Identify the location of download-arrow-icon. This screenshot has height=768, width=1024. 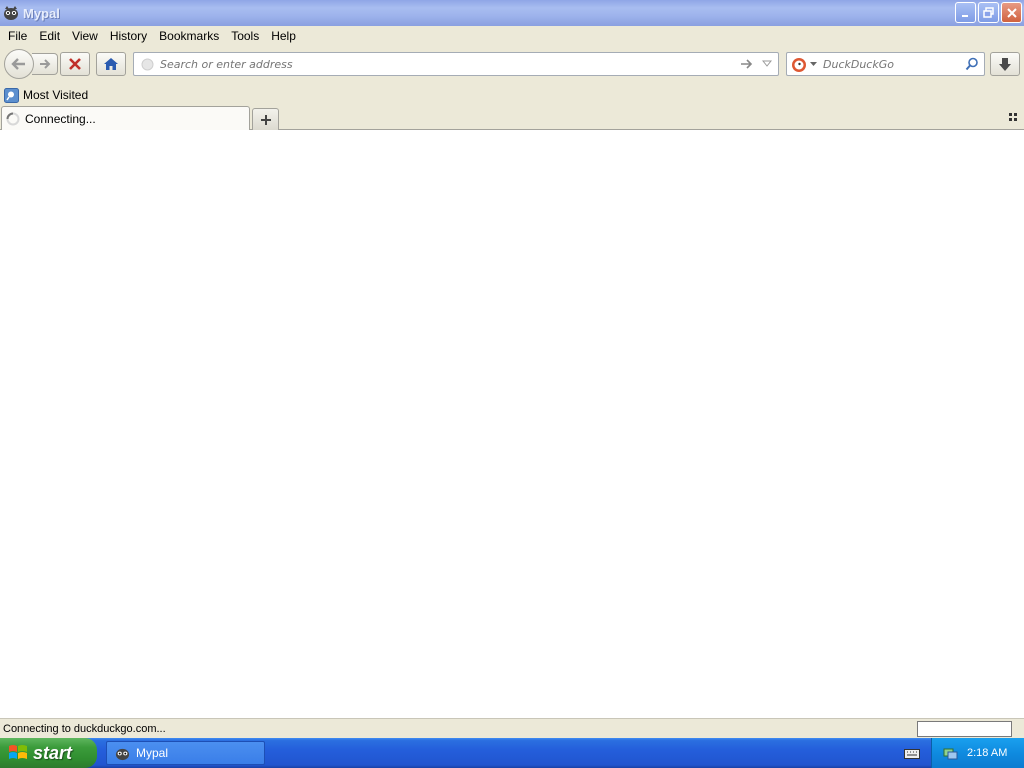
(1005, 64).